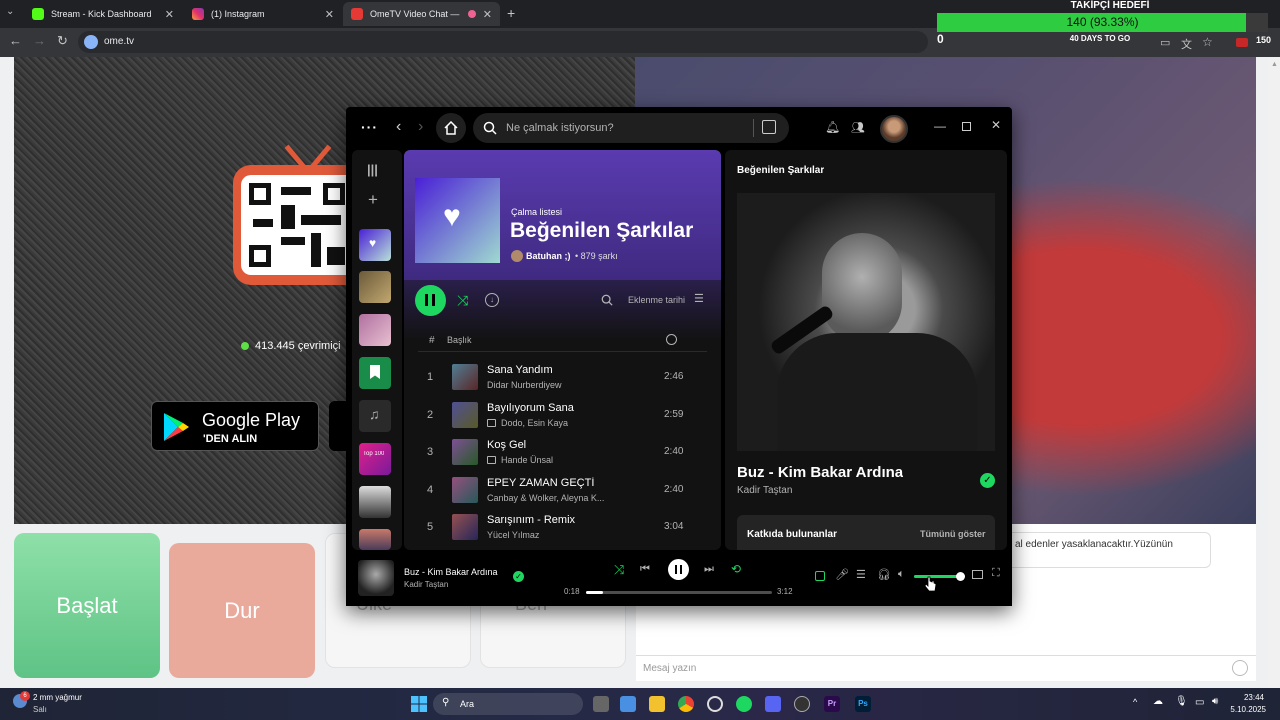  I want to click on premiere-pro-icon: Pr, so click(832, 704).